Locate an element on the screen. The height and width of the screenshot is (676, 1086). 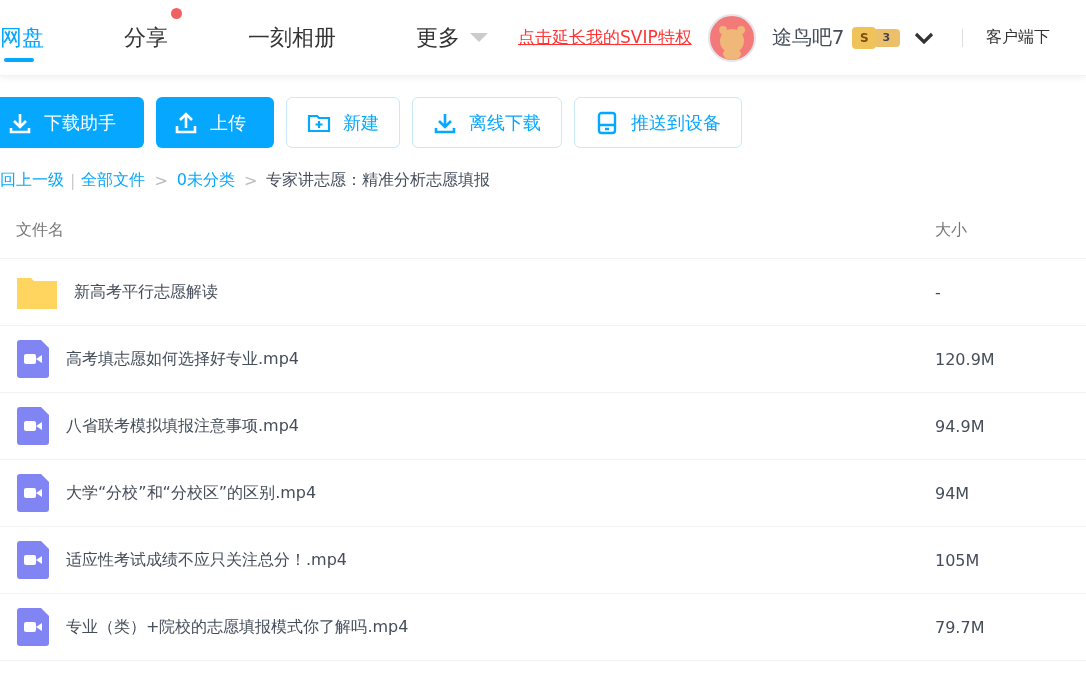
nav-tab: 一刻相册 is located at coordinates (299, 37).